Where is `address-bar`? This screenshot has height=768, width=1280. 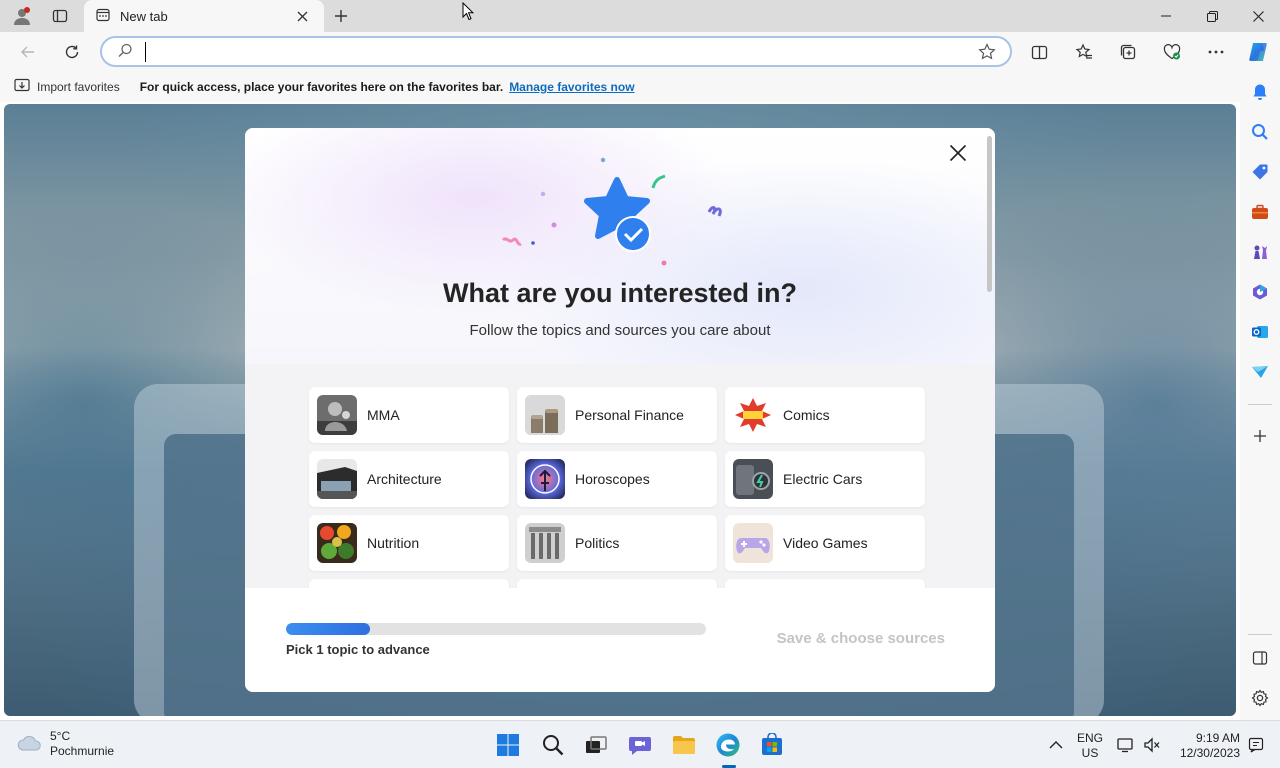 address-bar is located at coordinates (556, 51).